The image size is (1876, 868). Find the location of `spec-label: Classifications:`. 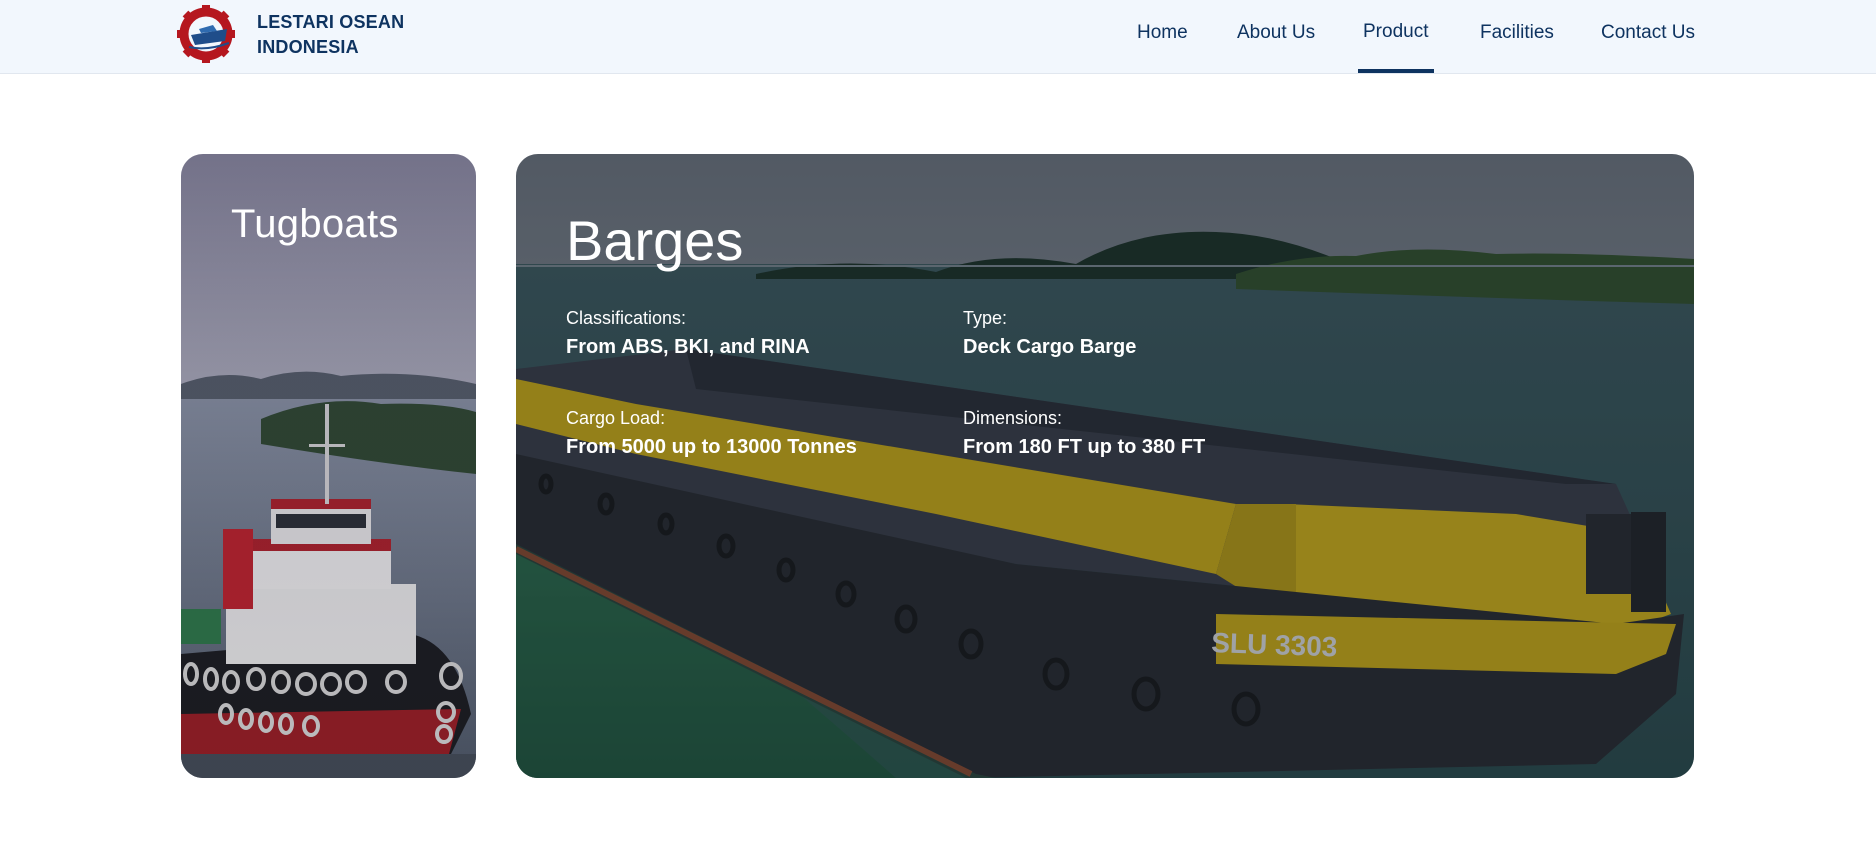

spec-label: Classifications: is located at coordinates (626, 318).